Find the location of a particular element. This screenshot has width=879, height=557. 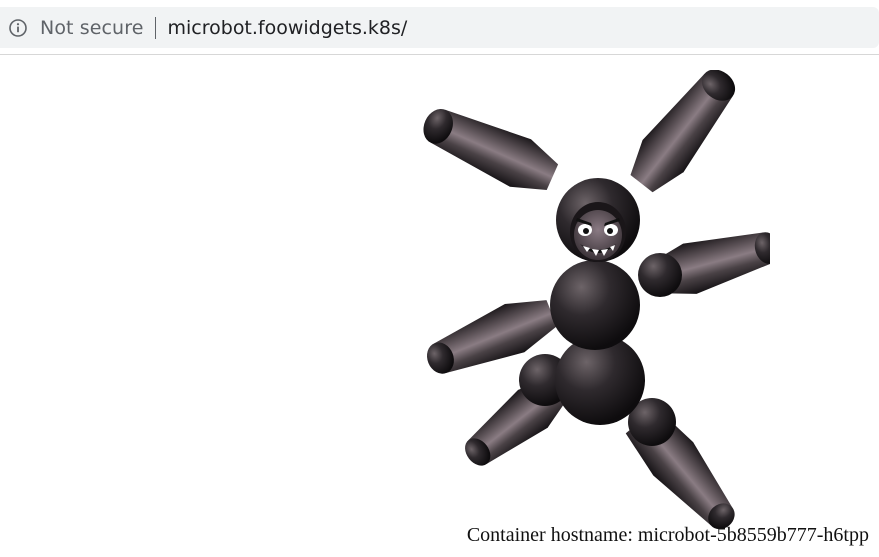

right-arm-joint is located at coordinates (660, 275).